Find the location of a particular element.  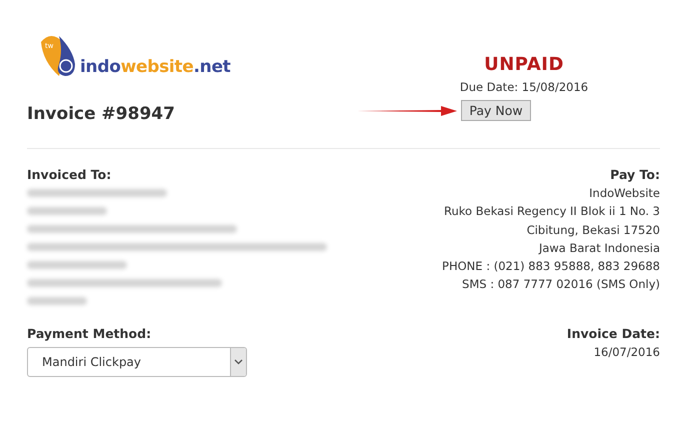

section-heading: Invoiced To: is located at coordinates (69, 174).